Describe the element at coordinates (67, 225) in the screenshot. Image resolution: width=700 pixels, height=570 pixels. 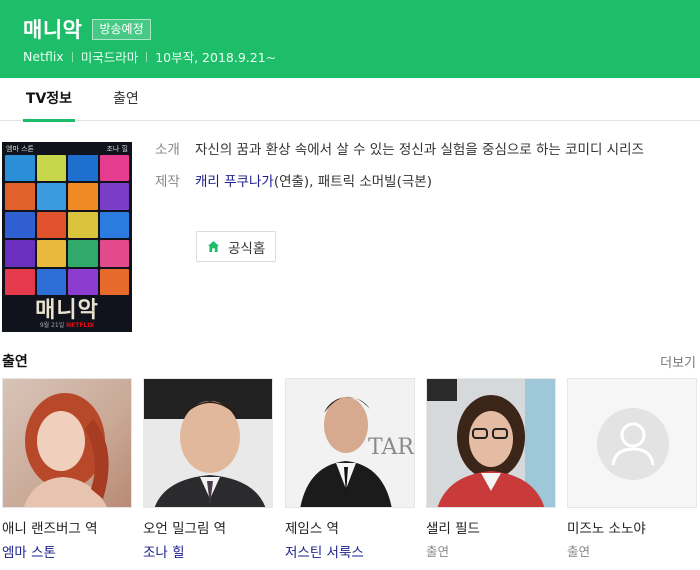
I see `poster-collage` at that location.